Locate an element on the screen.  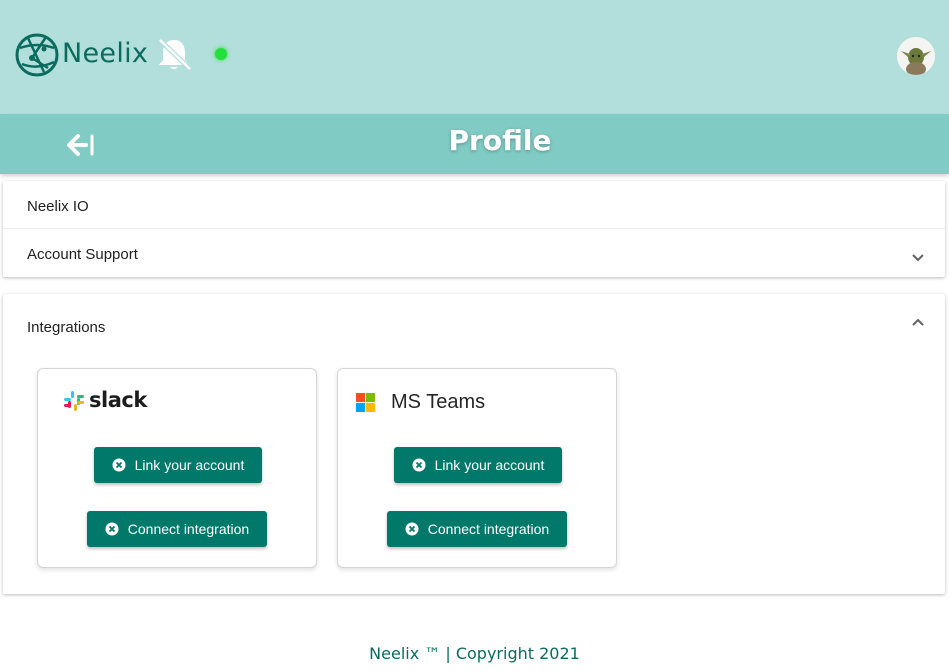
neelix-logo-icon is located at coordinates (37, 55).